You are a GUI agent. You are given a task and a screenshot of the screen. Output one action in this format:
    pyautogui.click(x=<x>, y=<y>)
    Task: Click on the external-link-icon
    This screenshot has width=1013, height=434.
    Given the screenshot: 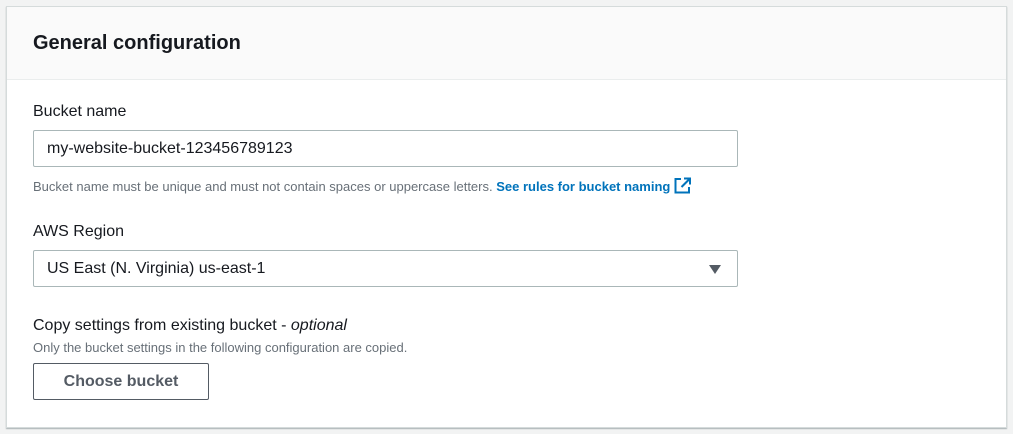 What is the action you would take?
    pyautogui.click(x=683, y=187)
    